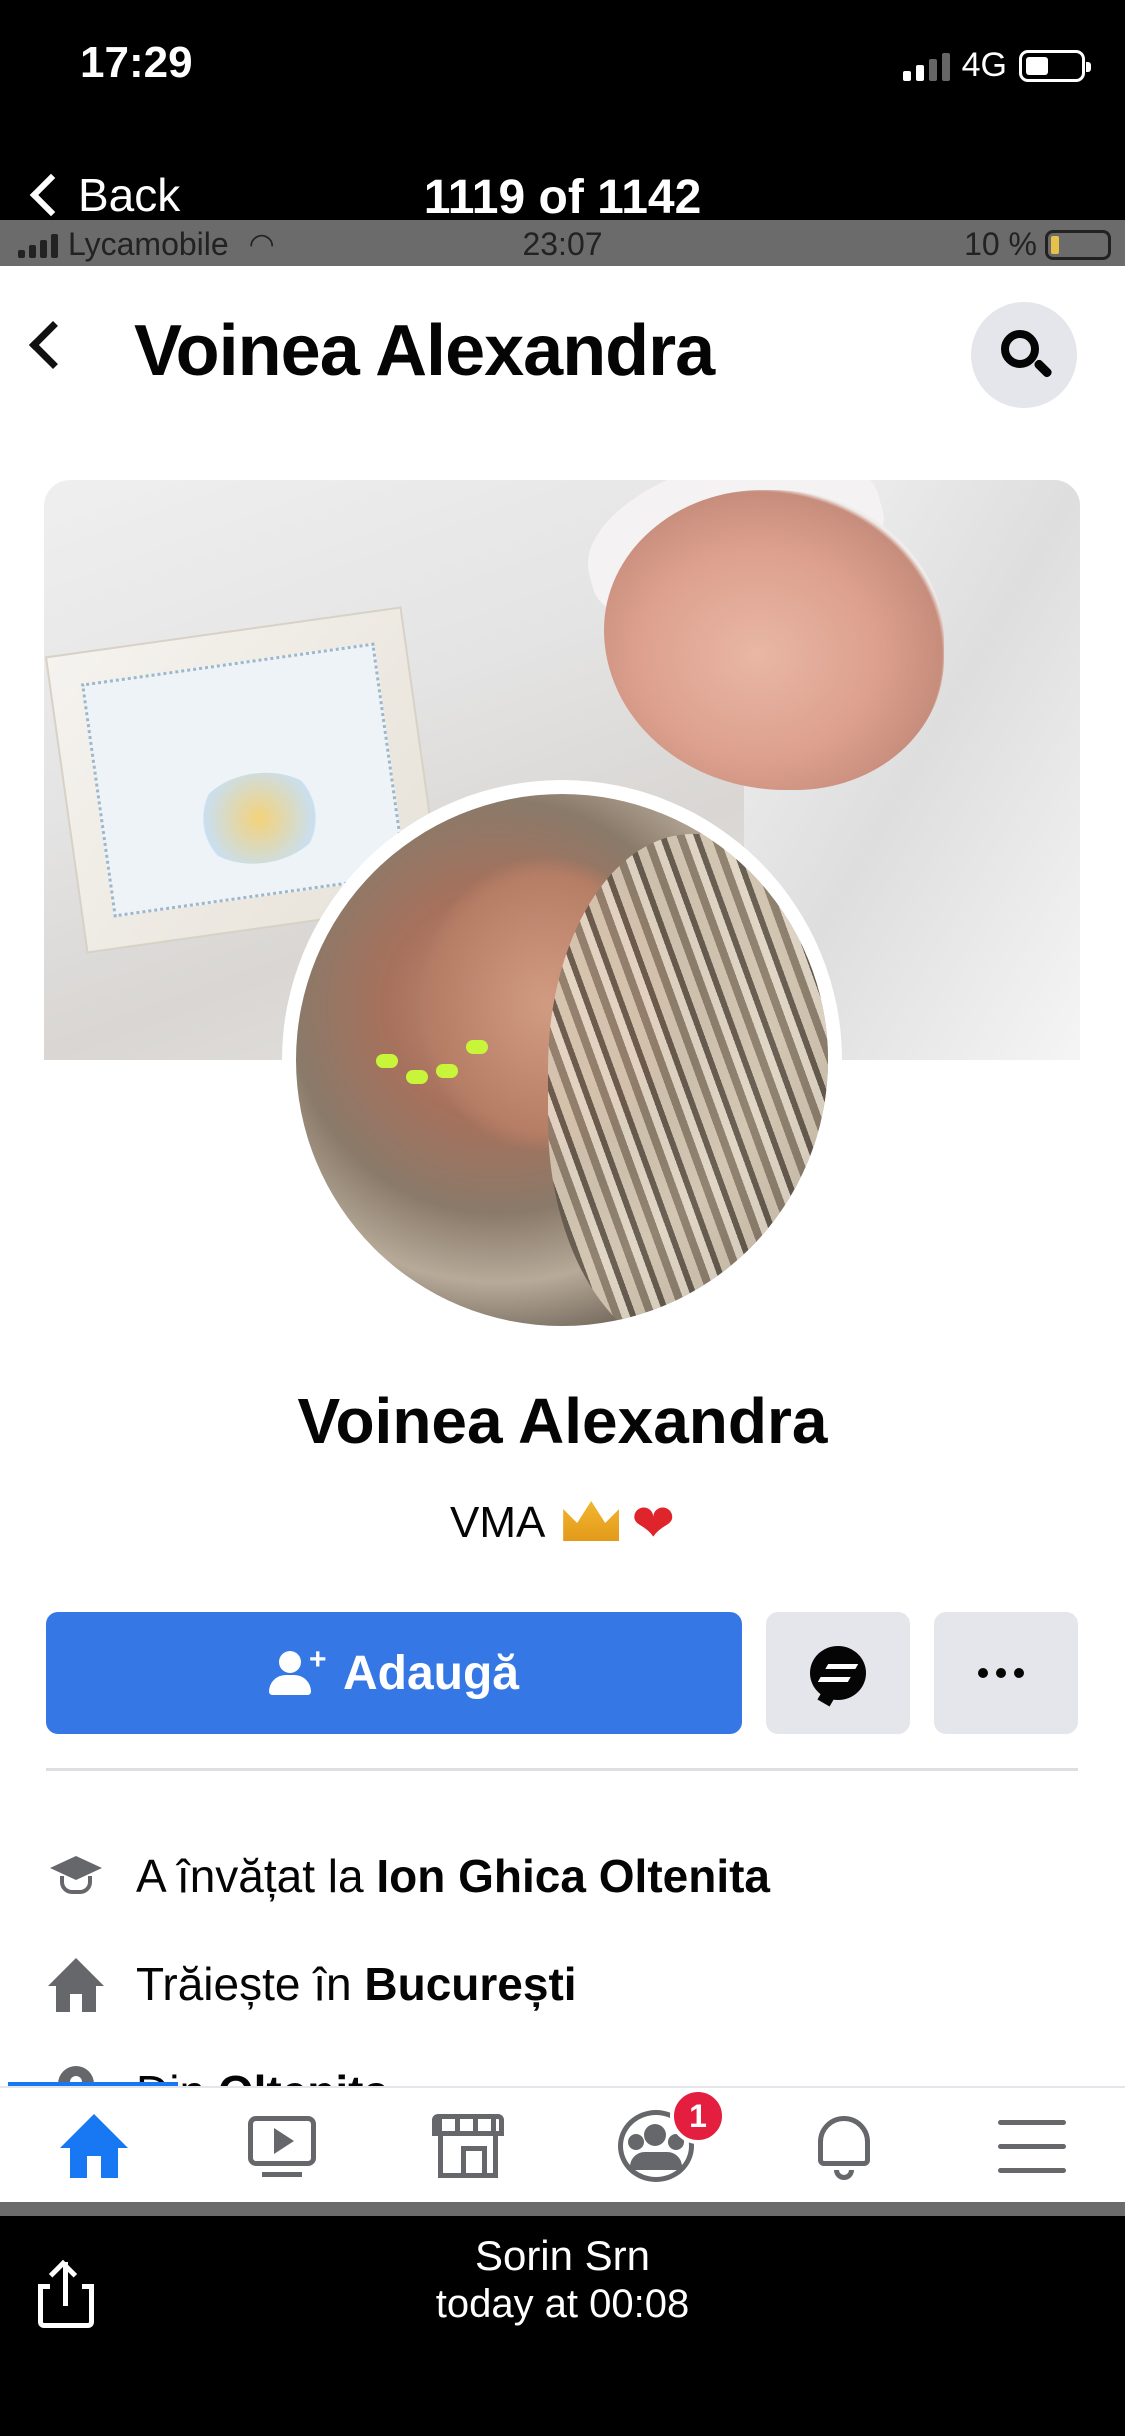  What do you see at coordinates (562, 1769) in the screenshot?
I see `divider` at bounding box center [562, 1769].